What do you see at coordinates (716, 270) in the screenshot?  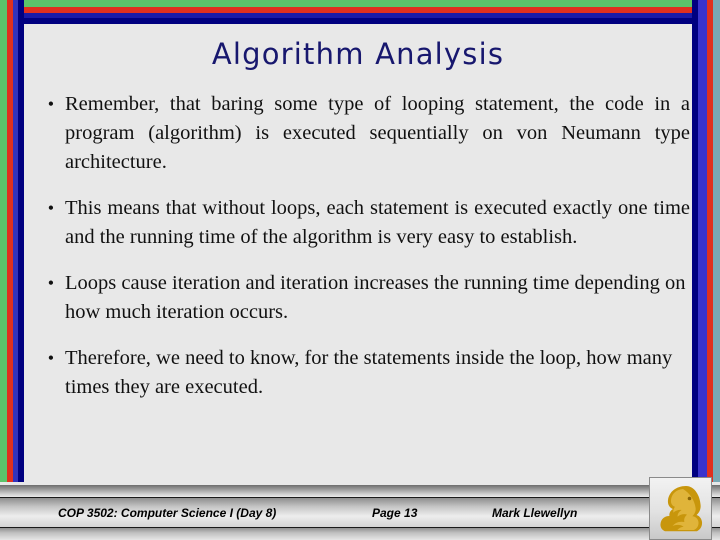 I see `frame-right-rail` at bounding box center [716, 270].